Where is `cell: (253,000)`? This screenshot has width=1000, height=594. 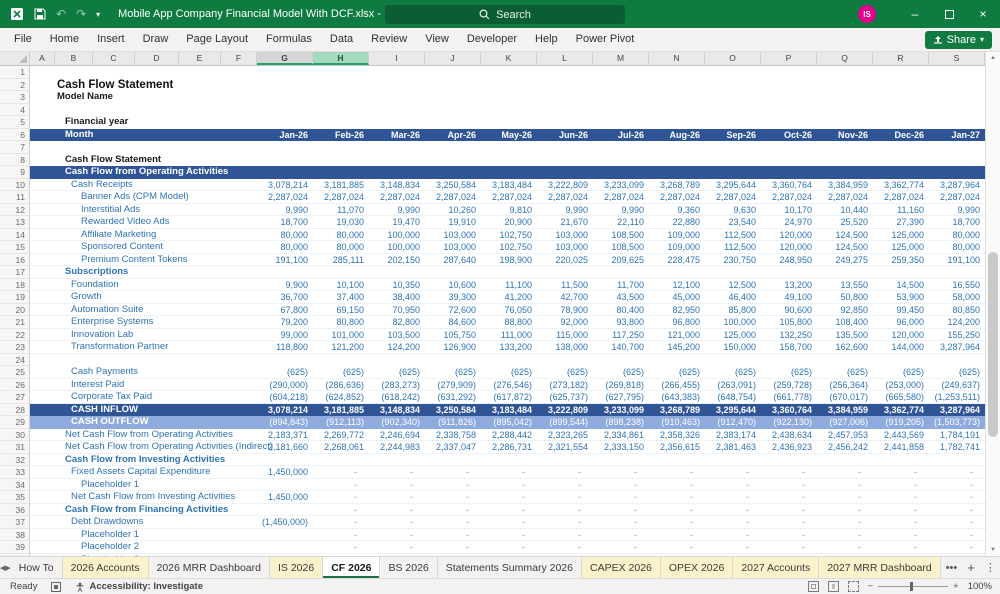 cell: (253,000) is located at coordinates (901, 385).